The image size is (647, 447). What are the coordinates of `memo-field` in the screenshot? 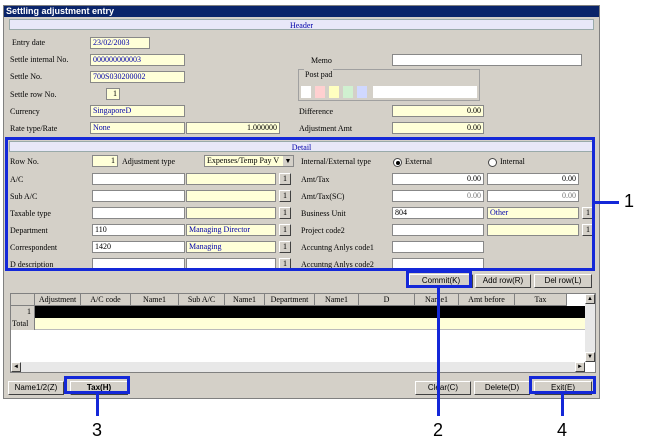 It's located at (487, 60).